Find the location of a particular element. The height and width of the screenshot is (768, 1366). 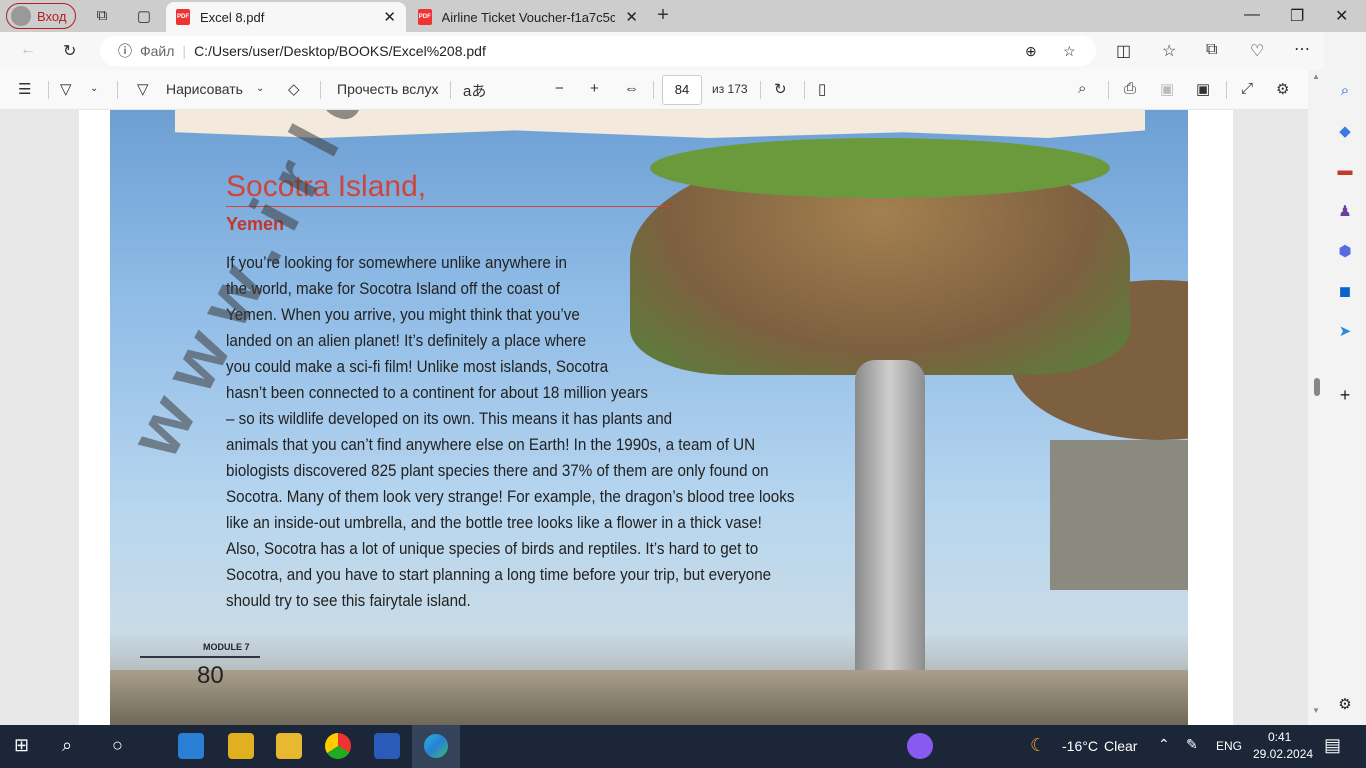

workspaces-icon: ⧉ is located at coordinates (102, 16).